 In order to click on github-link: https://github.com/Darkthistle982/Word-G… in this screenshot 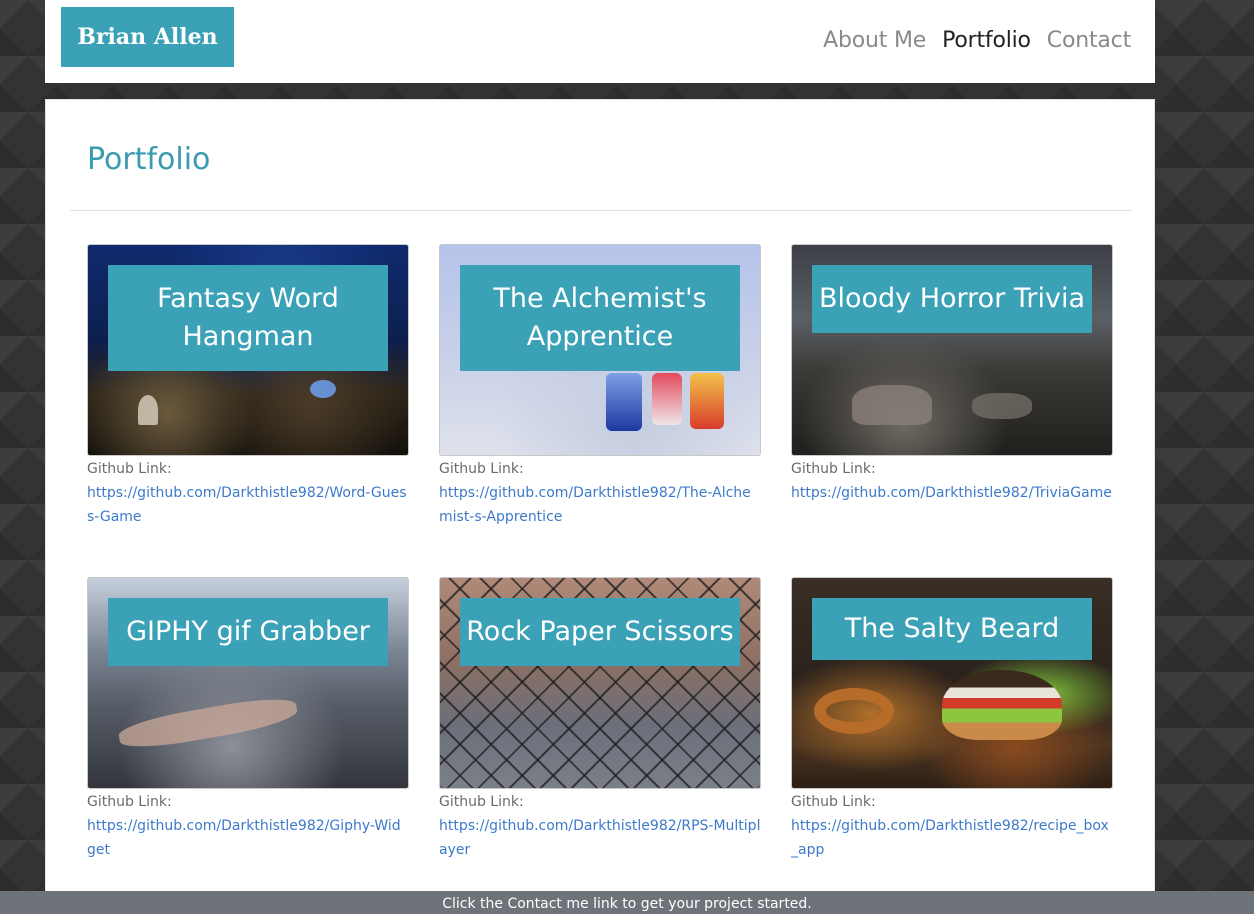, I will do `click(247, 505)`.